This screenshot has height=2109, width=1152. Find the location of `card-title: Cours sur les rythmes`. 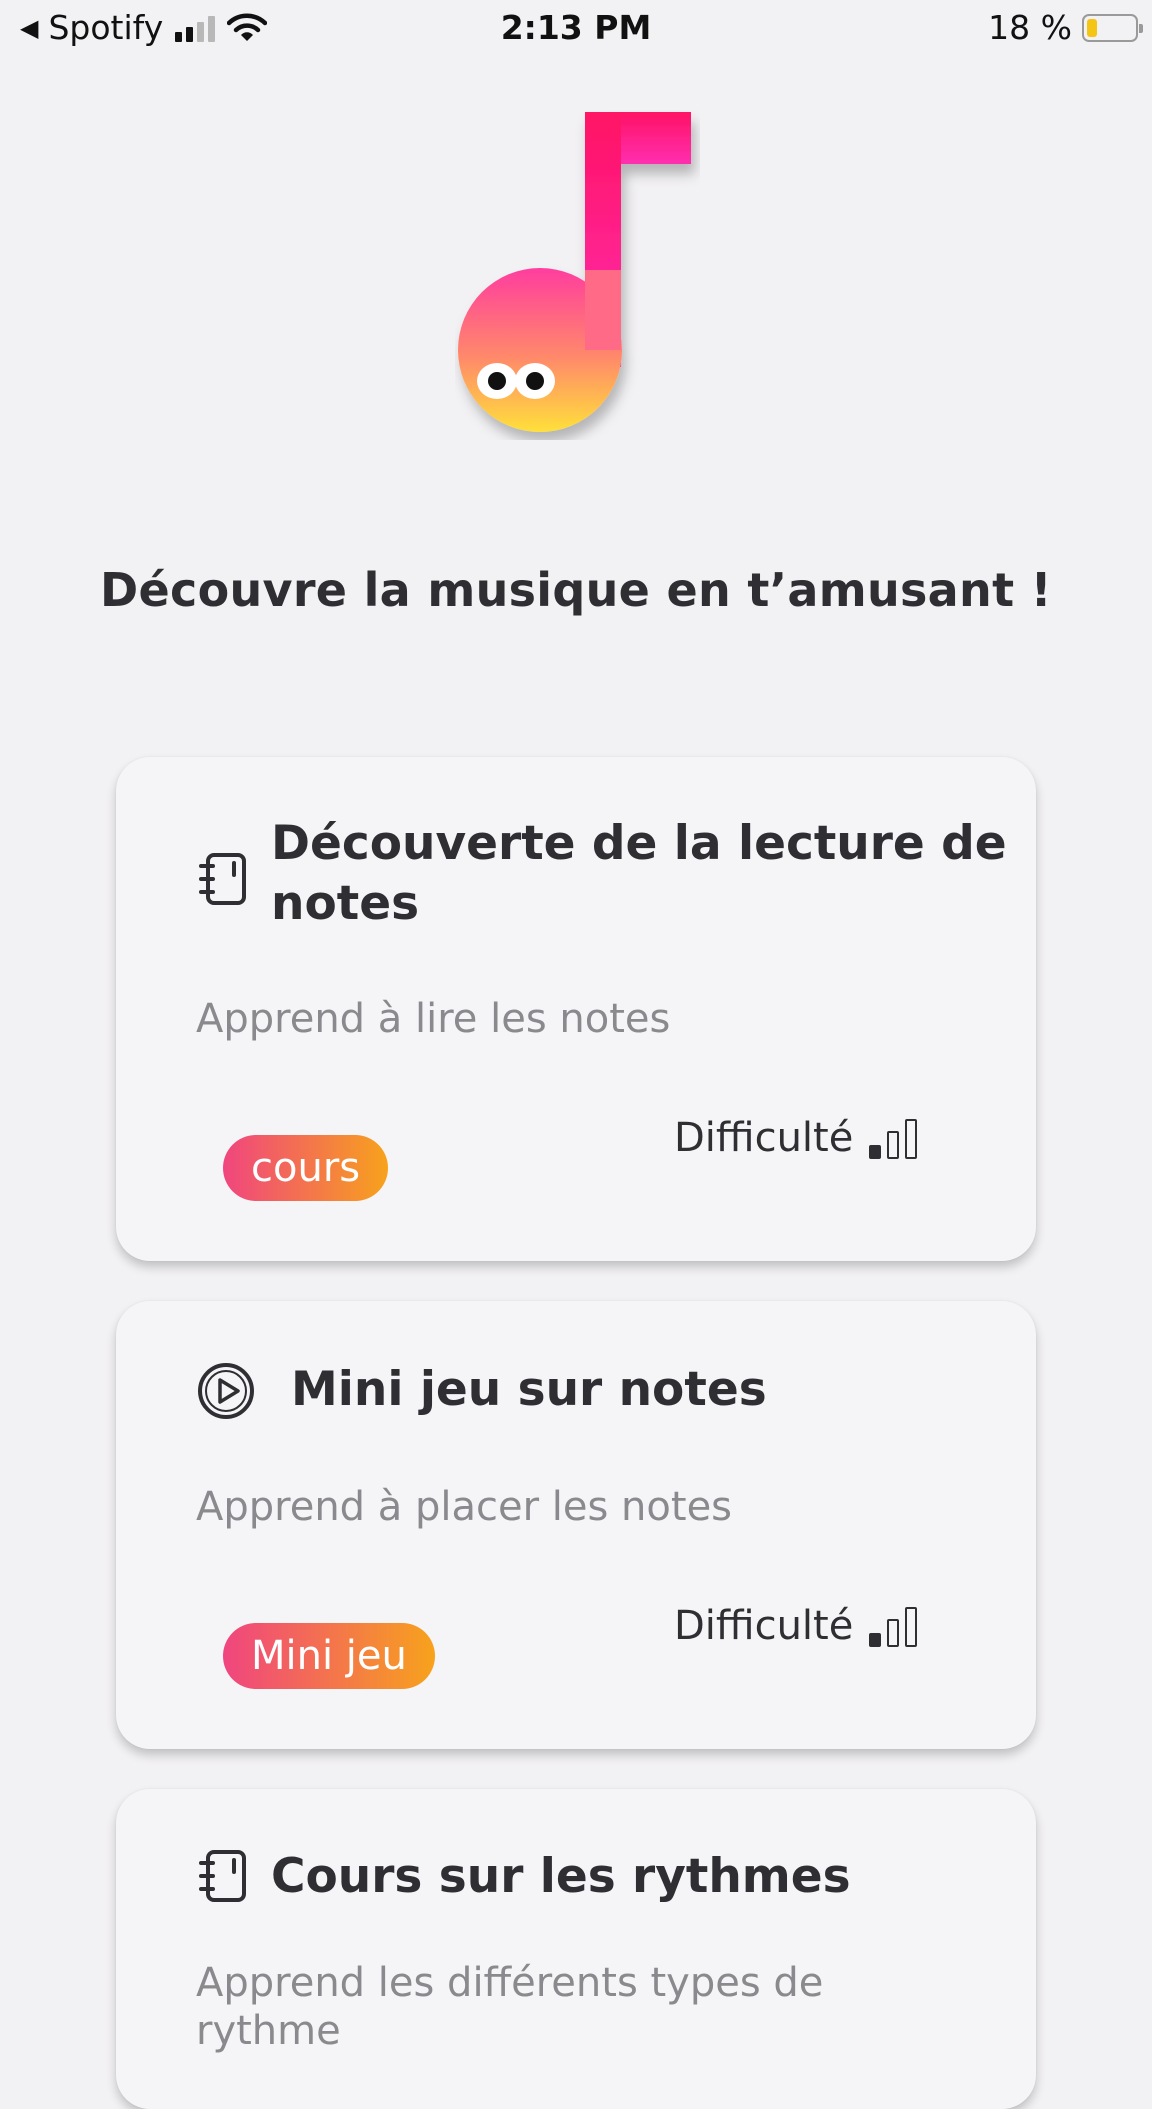

card-title: Cours sur les rythmes is located at coordinates (561, 1876).